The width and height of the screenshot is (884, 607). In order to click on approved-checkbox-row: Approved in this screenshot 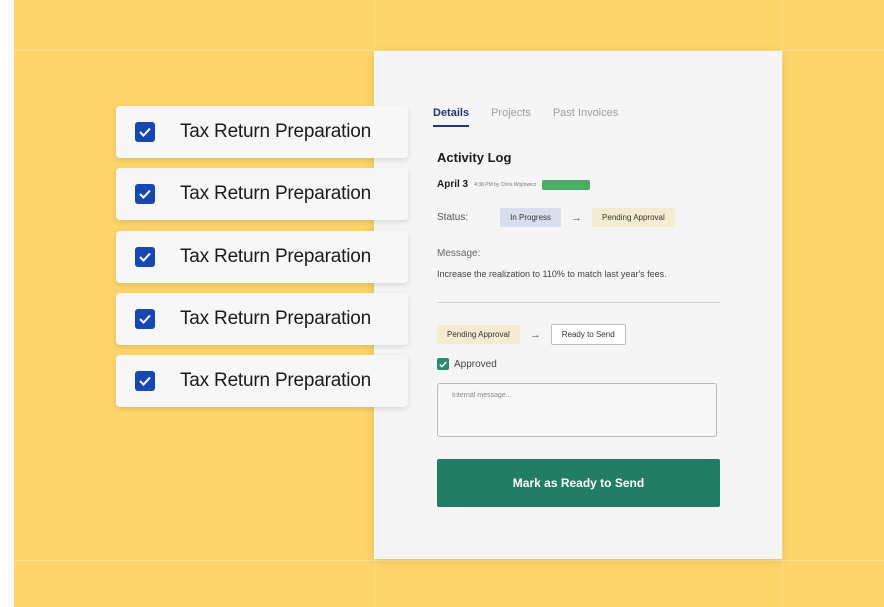, I will do `click(467, 364)`.